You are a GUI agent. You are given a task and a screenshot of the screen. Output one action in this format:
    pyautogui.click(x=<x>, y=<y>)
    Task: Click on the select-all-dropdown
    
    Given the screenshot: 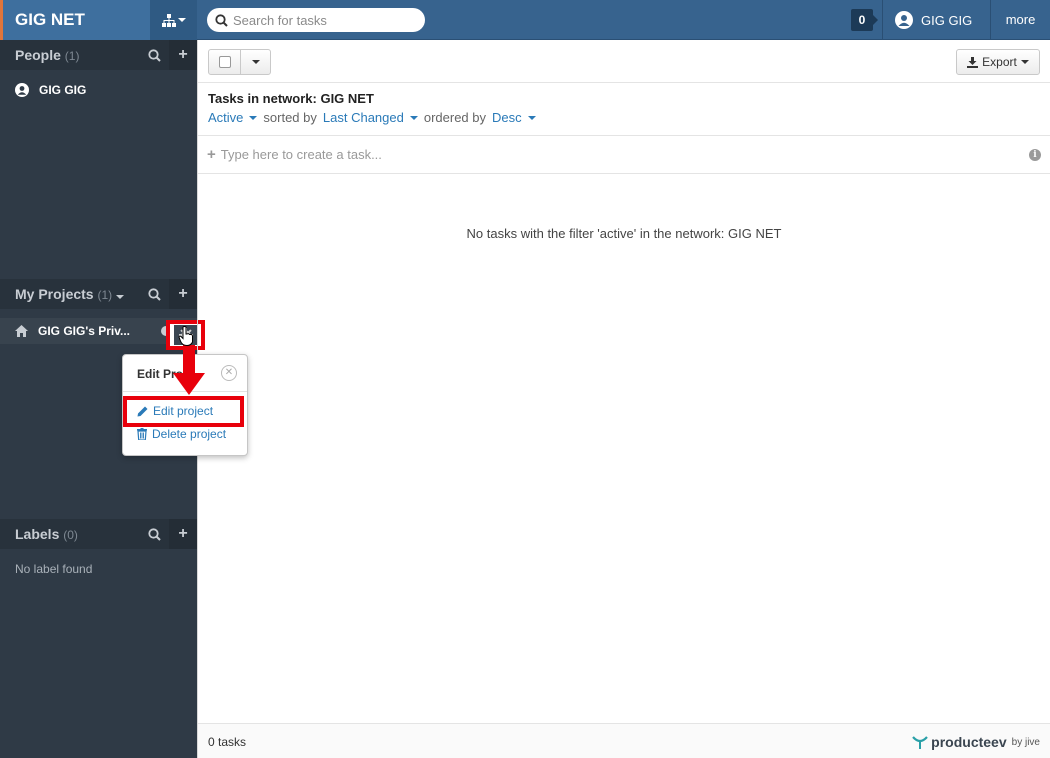 What is the action you would take?
    pyautogui.click(x=239, y=62)
    